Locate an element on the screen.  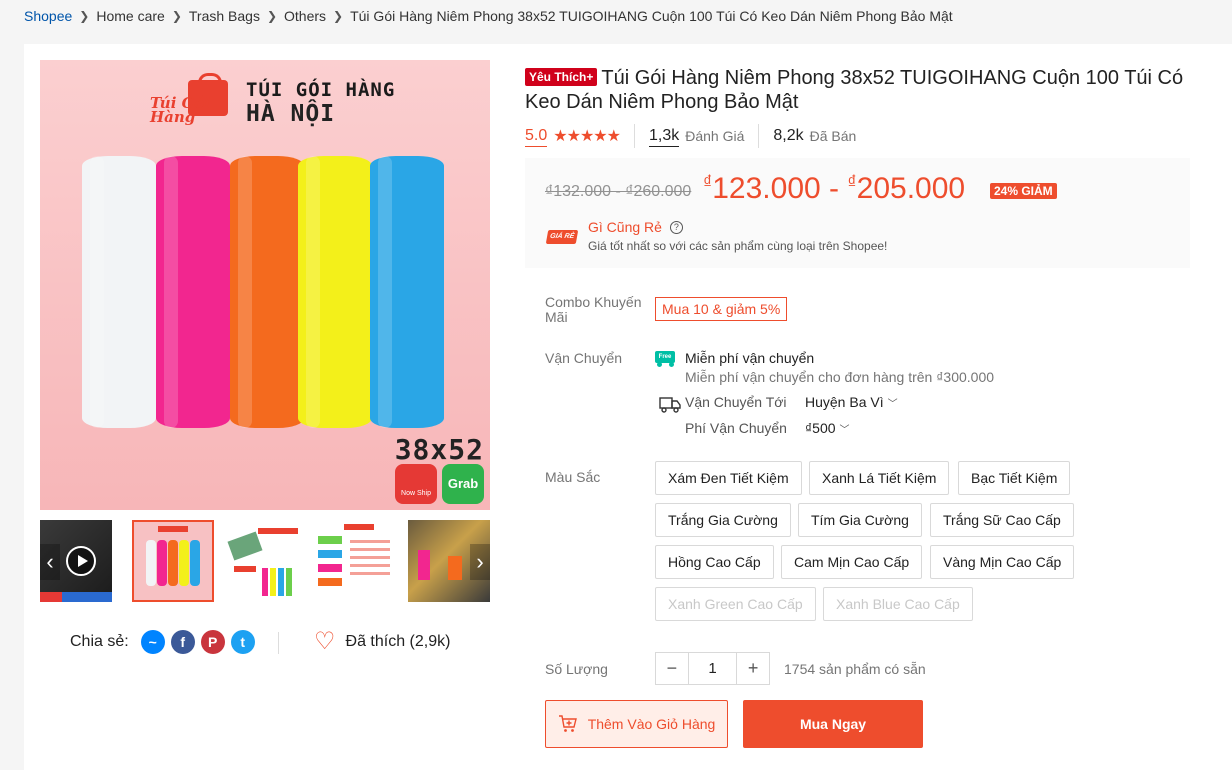
grab-badge: Grab is located at coordinates (463, 484).